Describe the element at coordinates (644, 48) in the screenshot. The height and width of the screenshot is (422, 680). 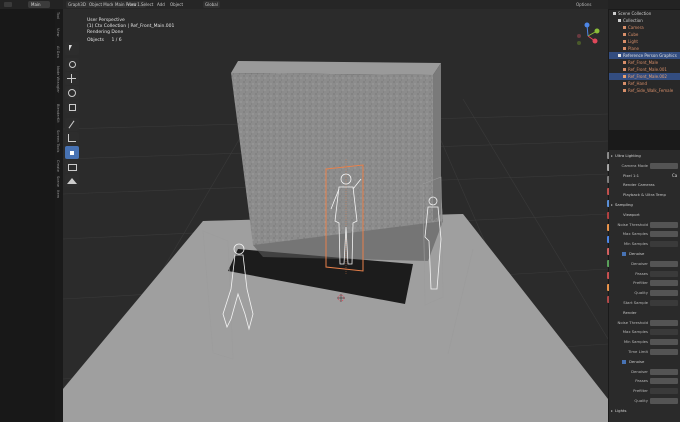
I see `outliner-row: Plane` at that location.